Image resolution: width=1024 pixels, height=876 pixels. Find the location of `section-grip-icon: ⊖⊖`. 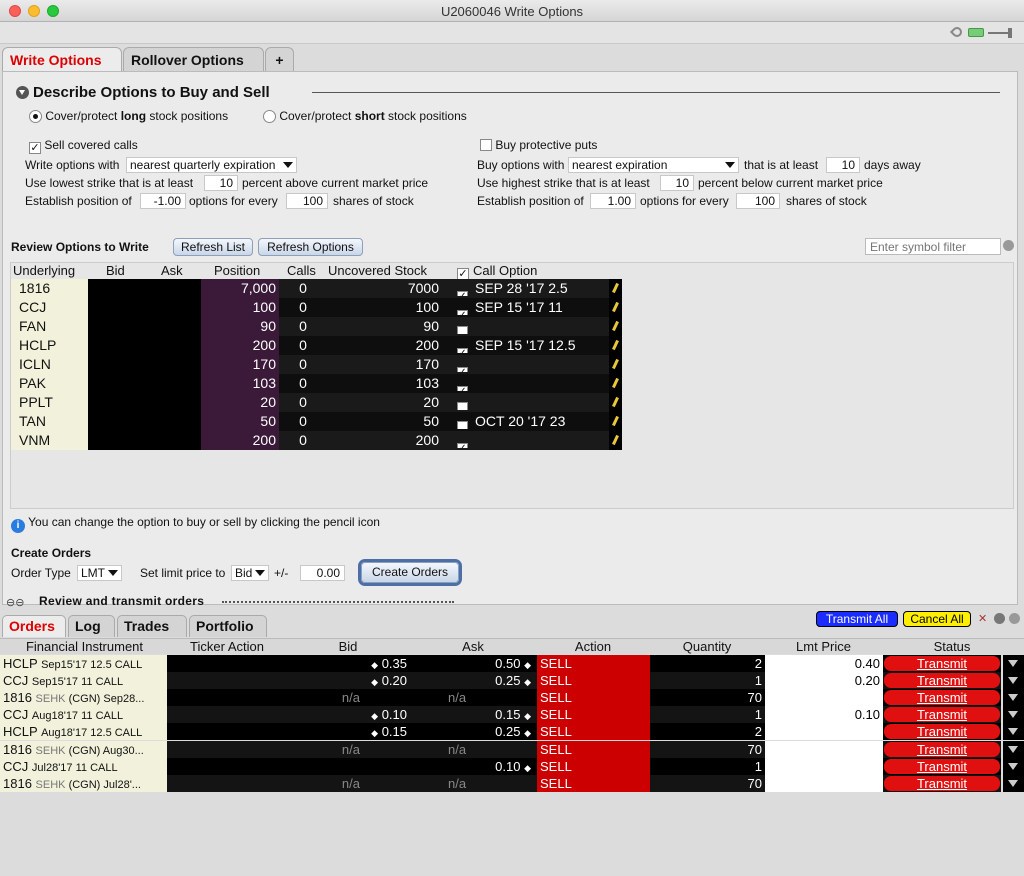

section-grip-icon: ⊖⊖ is located at coordinates (15, 602).